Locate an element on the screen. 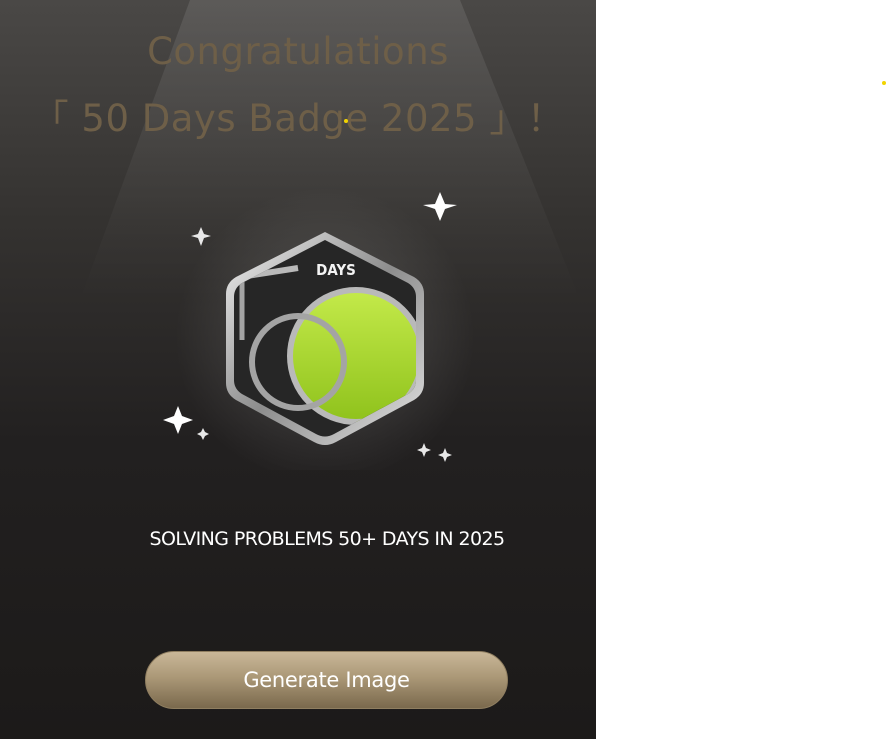 The height and width of the screenshot is (739, 888). congratulations-title: Congratulations is located at coordinates (298, 51).